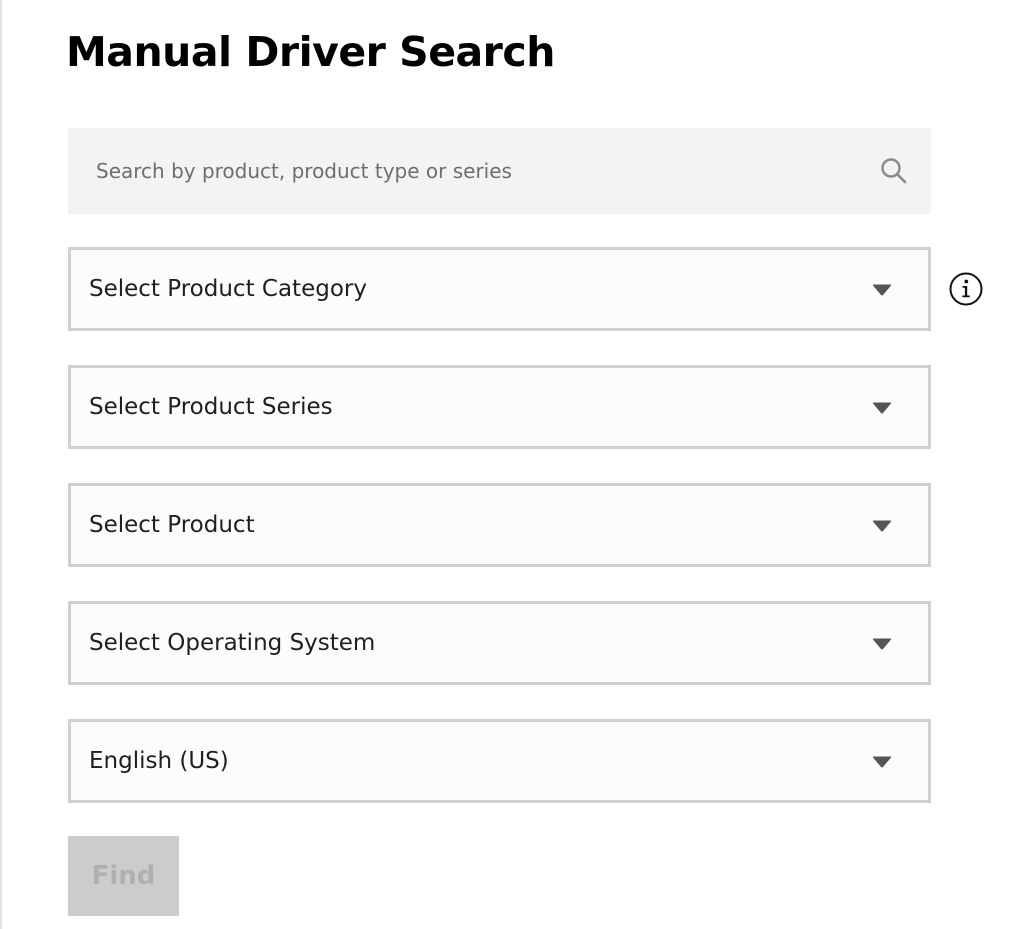  I want to click on search-bar, so click(499, 171).